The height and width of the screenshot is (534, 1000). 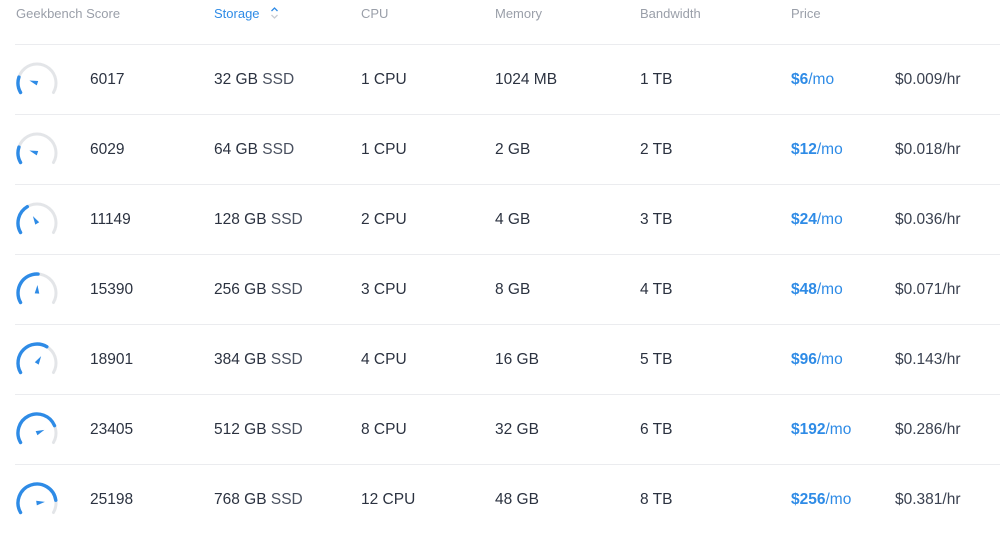 I want to click on storage-size: 64 GB, so click(x=236, y=149).